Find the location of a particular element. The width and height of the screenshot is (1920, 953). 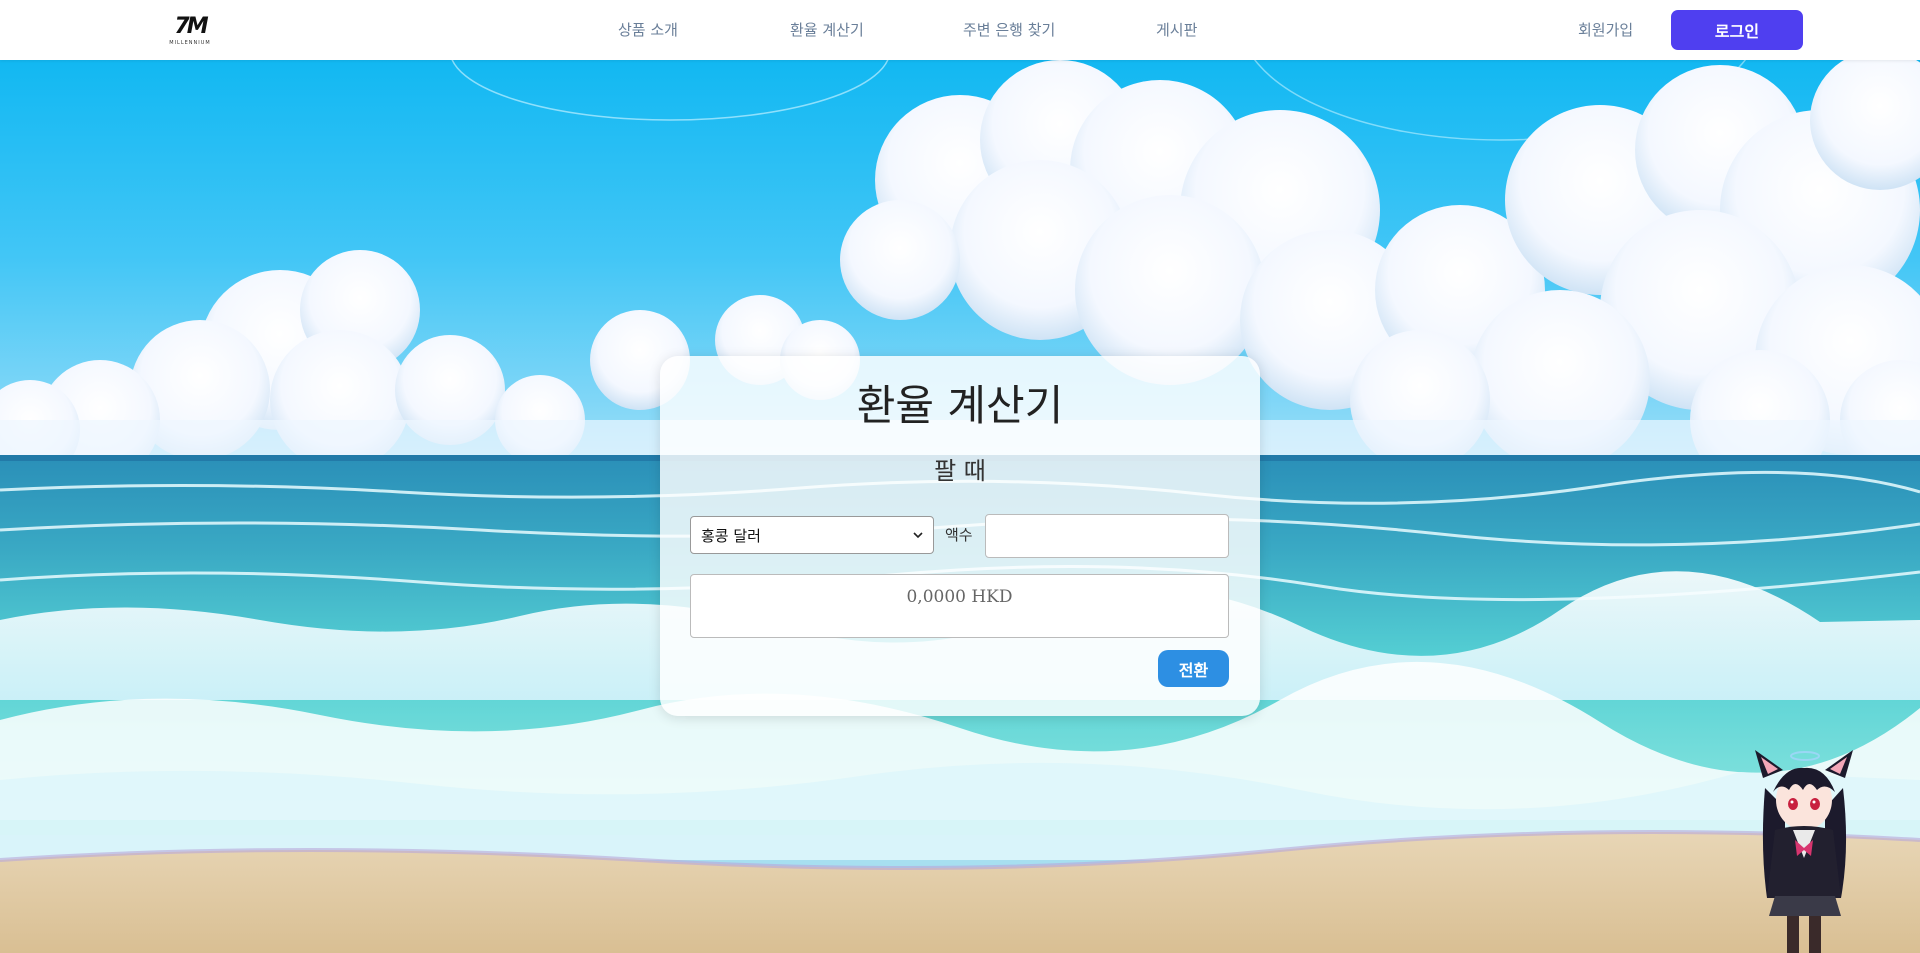

nav-board: 게시판 is located at coordinates (1176, 30).